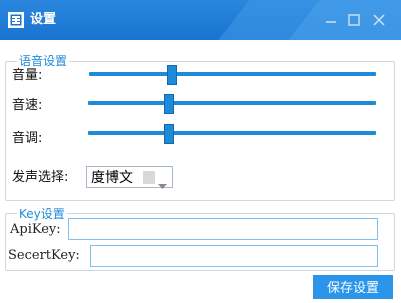 This screenshot has height=303, width=401. What do you see at coordinates (200, 20) in the screenshot?
I see `title-bar: 设置` at bounding box center [200, 20].